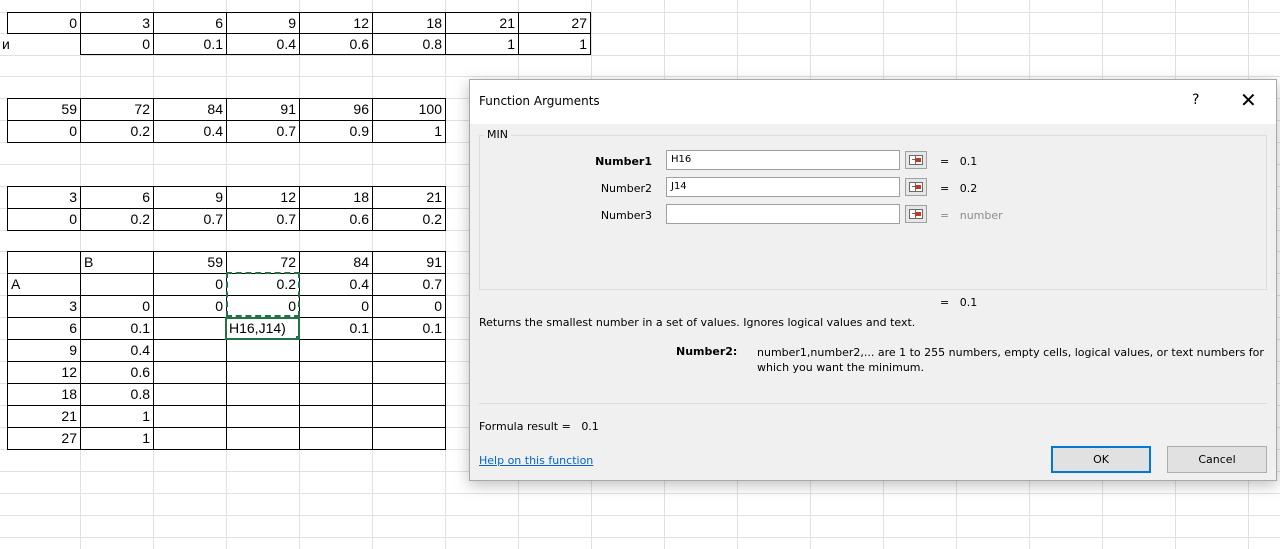 This screenshot has height=549, width=1280. Describe the element at coordinates (336, 109) in the screenshot. I see `cell: 96` at that location.